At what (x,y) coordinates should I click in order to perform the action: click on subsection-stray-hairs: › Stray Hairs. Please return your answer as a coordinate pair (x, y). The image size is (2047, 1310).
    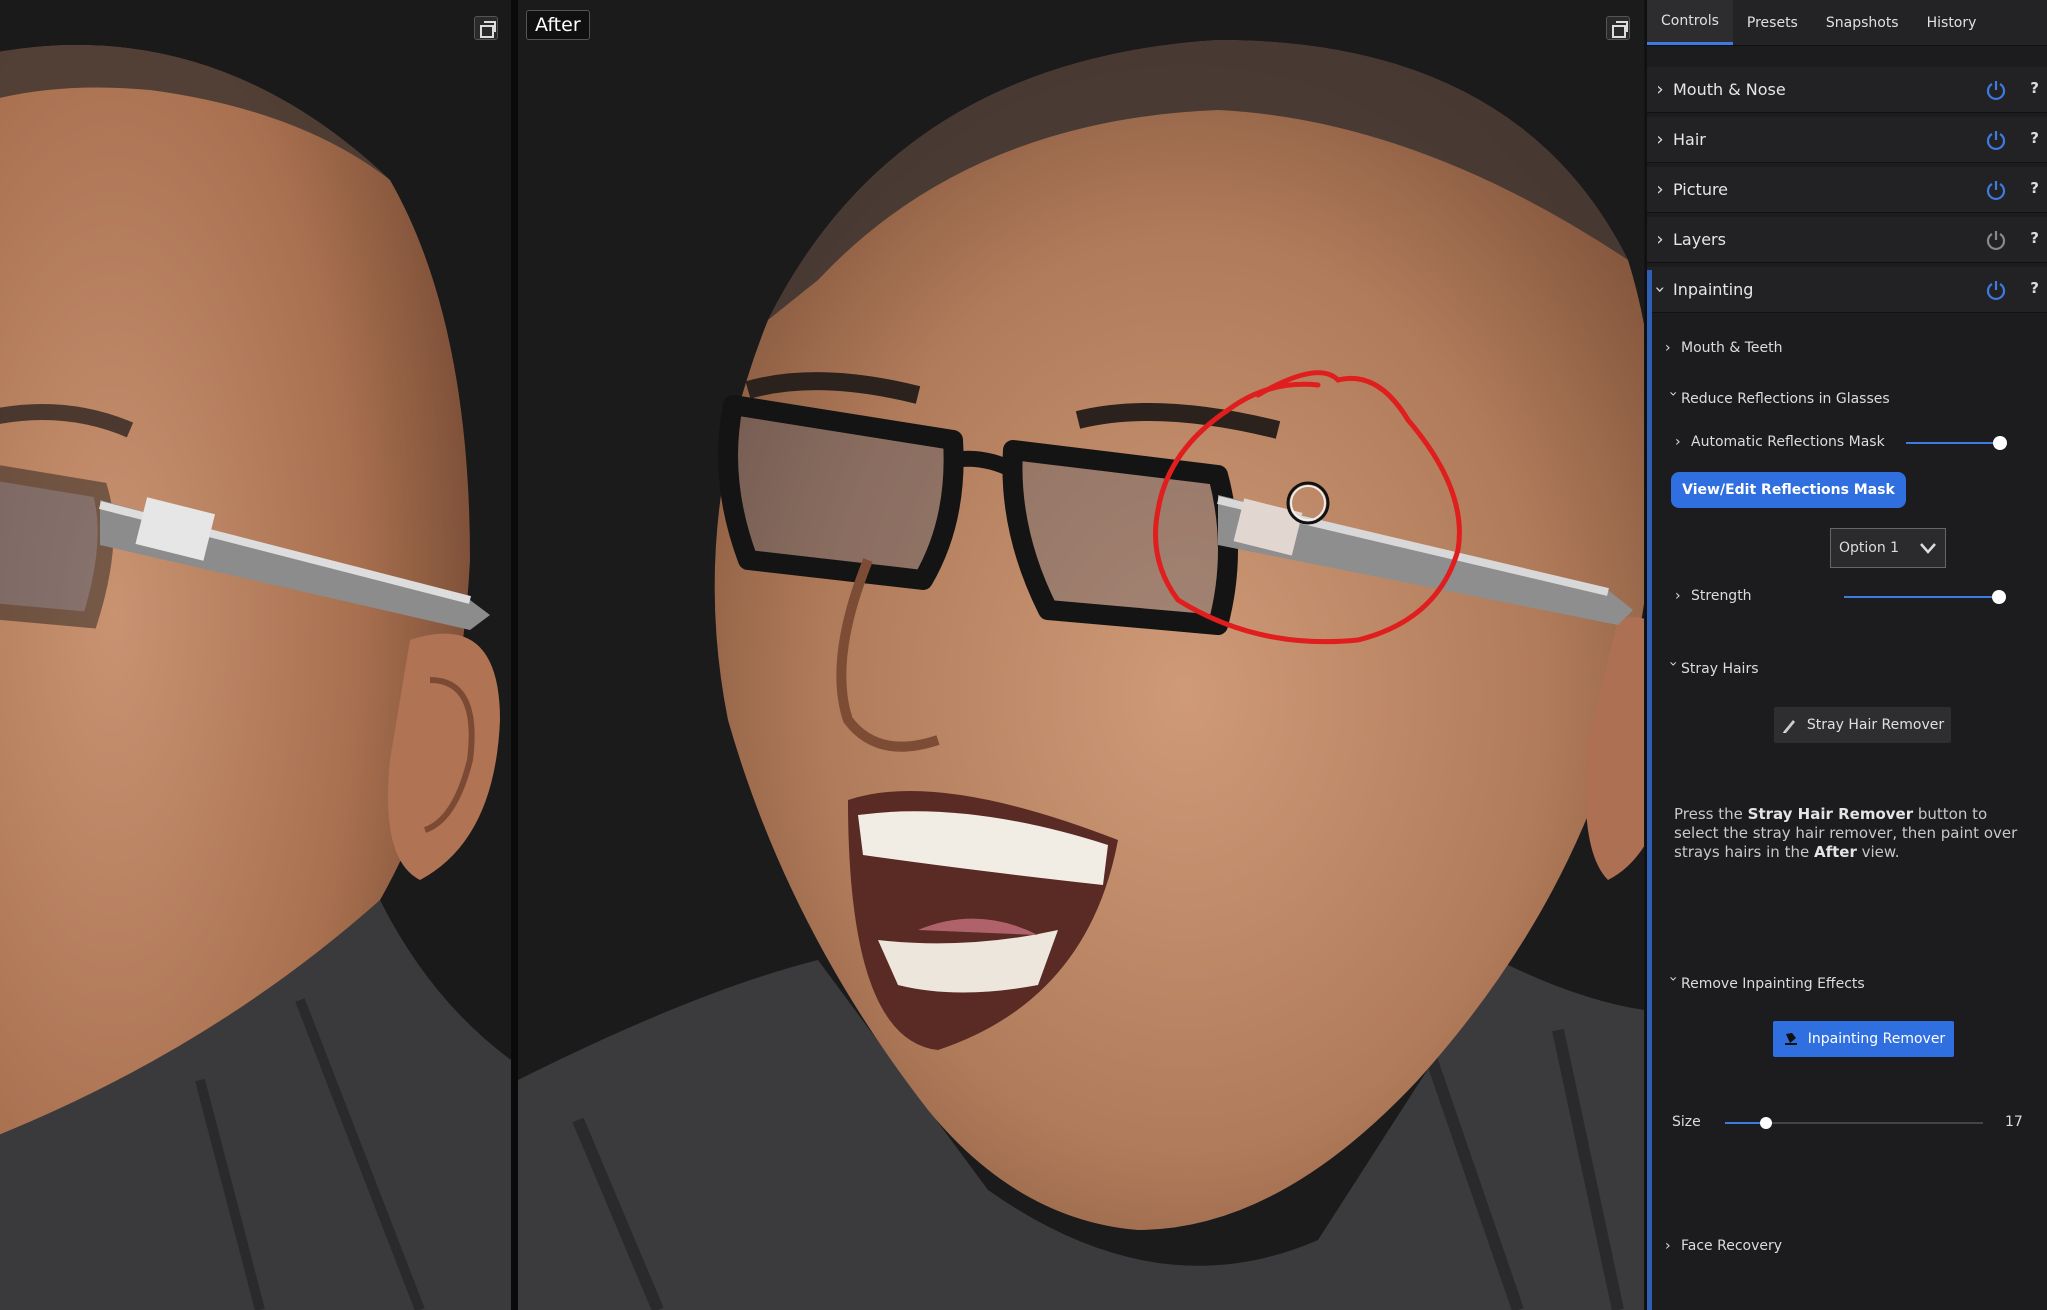
    Looking at the image, I should click on (1712, 669).